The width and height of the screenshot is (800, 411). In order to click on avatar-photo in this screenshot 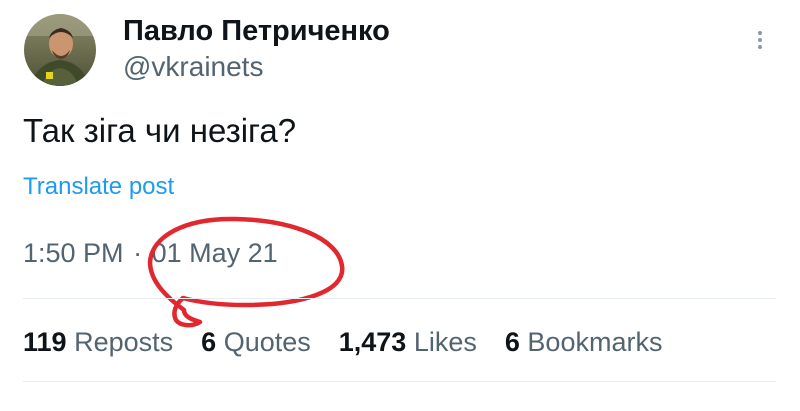, I will do `click(60, 50)`.